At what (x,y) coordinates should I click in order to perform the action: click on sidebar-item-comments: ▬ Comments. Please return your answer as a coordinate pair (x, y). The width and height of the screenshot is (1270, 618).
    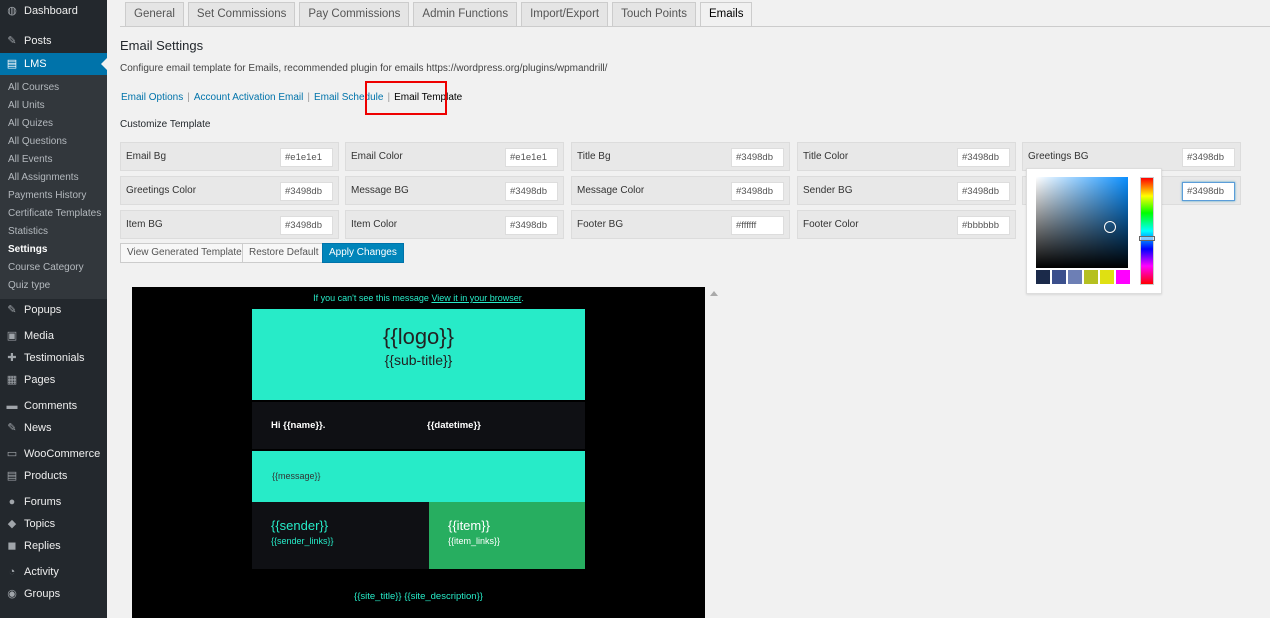
    Looking at the image, I should click on (53, 406).